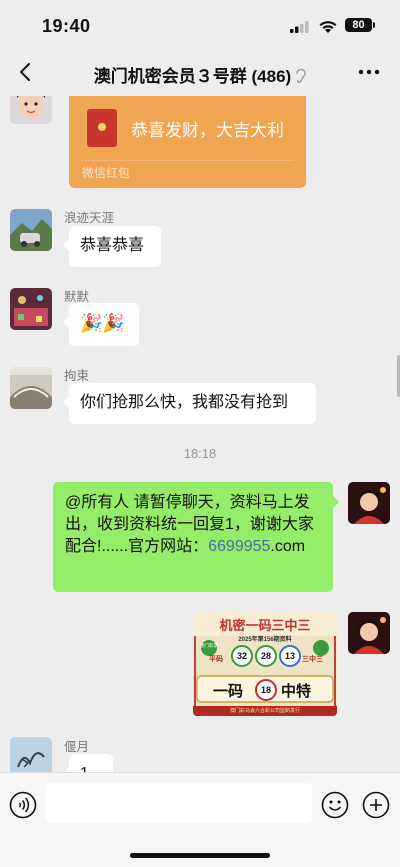  Describe the element at coordinates (102, 128) in the screenshot. I see `red-packet-icon` at that location.